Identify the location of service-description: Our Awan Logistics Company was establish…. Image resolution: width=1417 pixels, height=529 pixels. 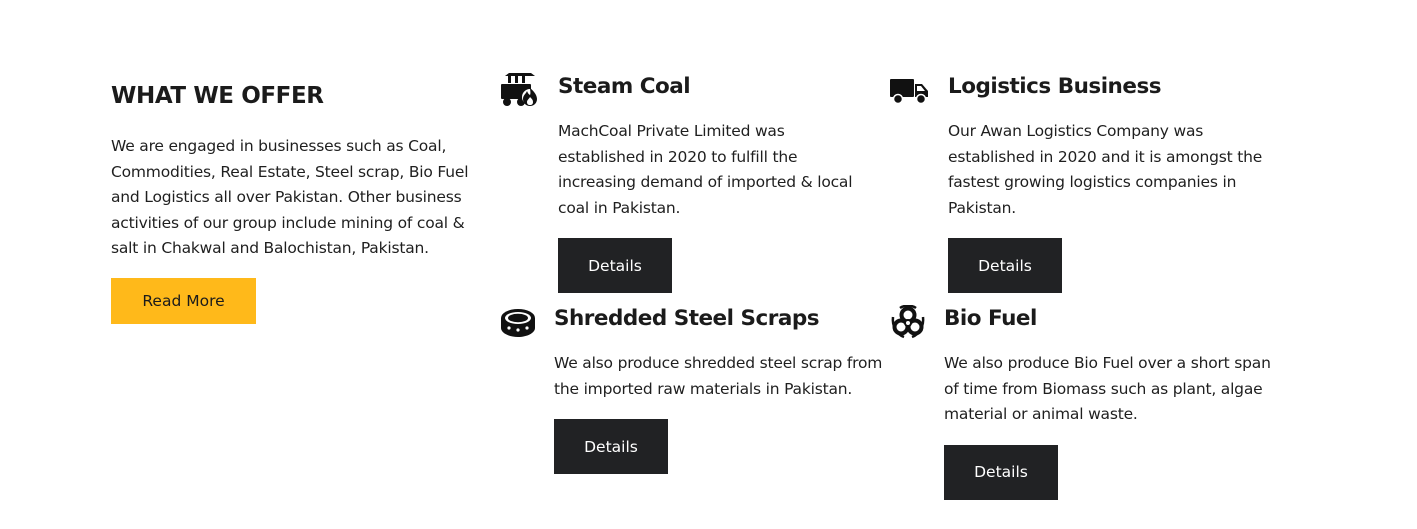
(1105, 169).